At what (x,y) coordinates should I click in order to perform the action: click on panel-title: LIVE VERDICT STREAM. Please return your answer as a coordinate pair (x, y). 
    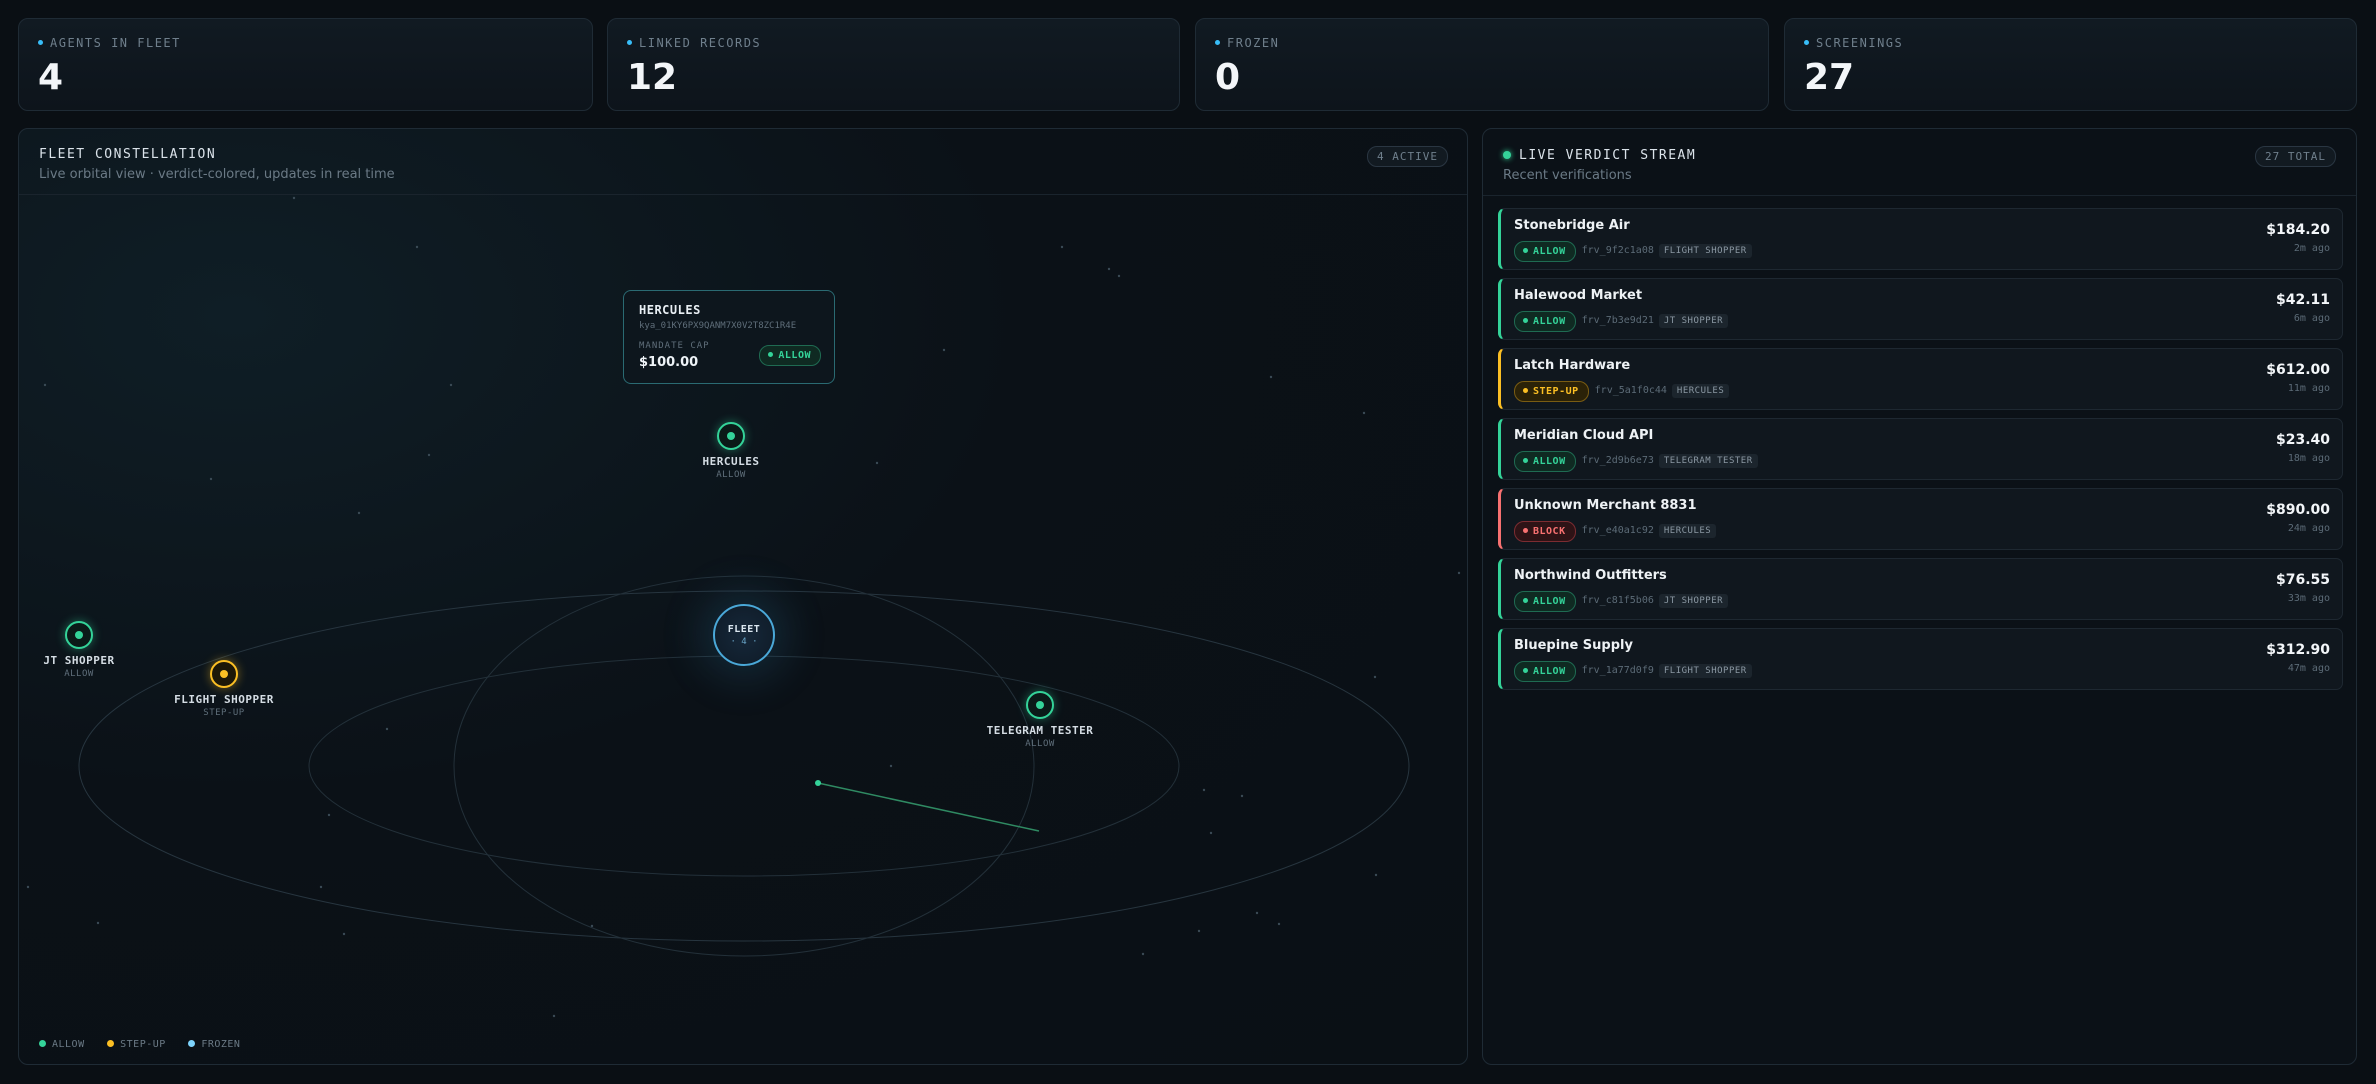
    Looking at the image, I should click on (1599, 155).